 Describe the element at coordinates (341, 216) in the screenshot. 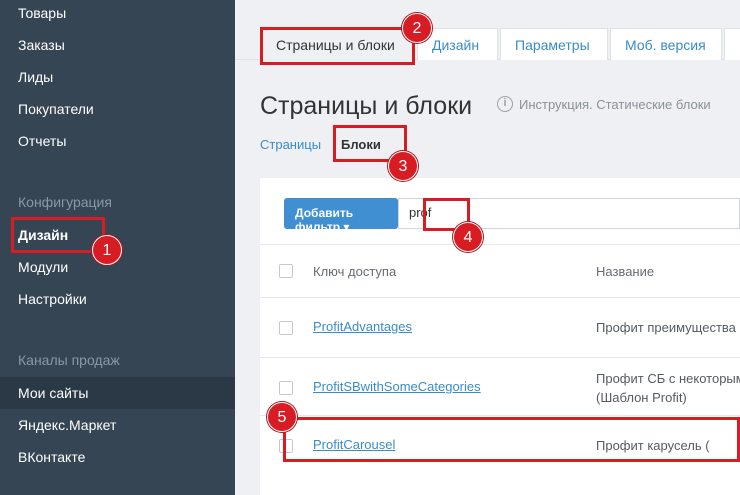

I see `add-filter-button: Добавить фильтр ▾` at that location.